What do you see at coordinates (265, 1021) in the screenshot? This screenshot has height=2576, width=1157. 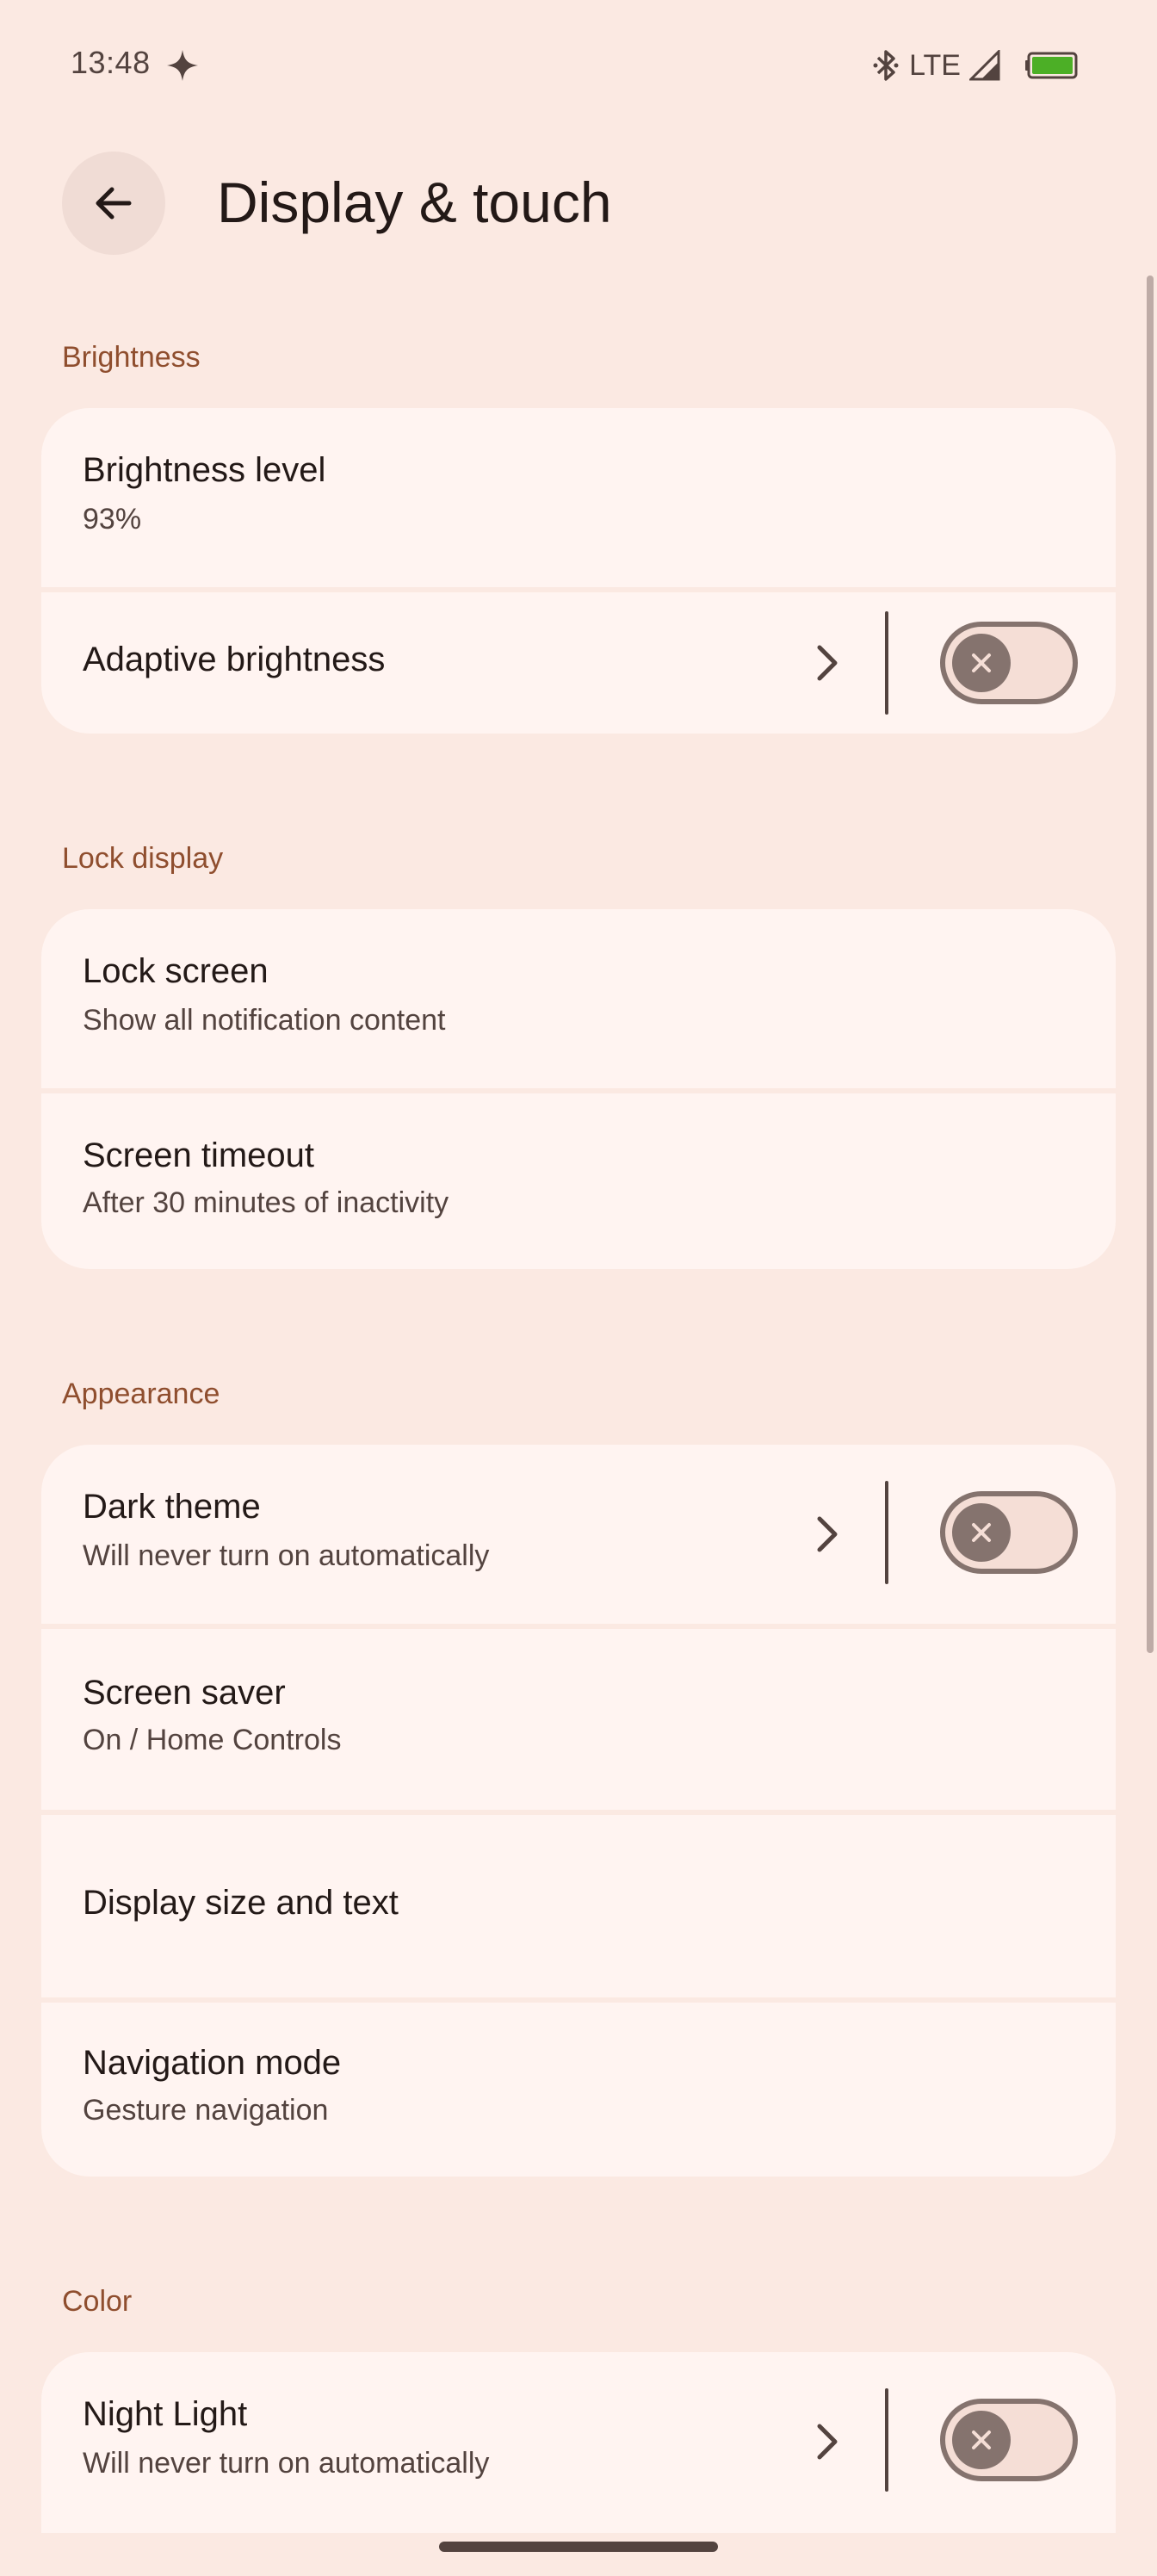 I see `item-summary: Show all notification content` at bounding box center [265, 1021].